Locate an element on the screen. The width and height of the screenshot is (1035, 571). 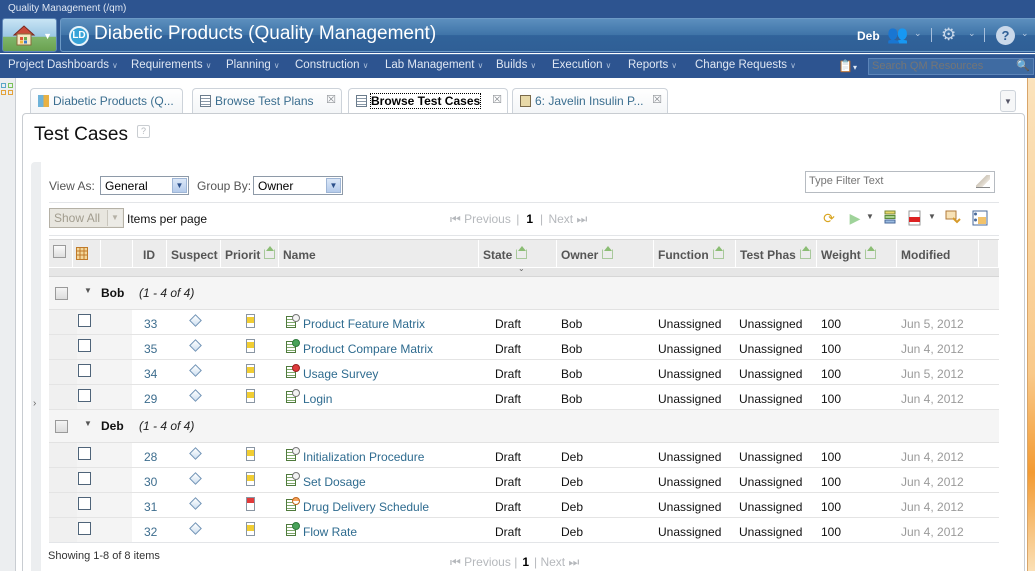
page-size-select: Show All ▼ is located at coordinates (86, 218).